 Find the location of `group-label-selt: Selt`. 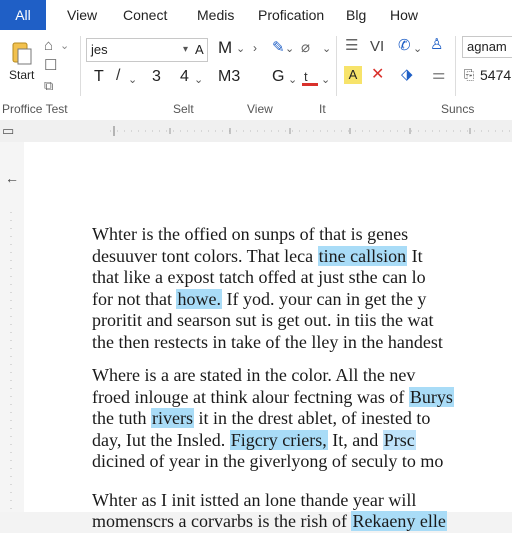

group-label-selt: Selt is located at coordinates (183, 109).